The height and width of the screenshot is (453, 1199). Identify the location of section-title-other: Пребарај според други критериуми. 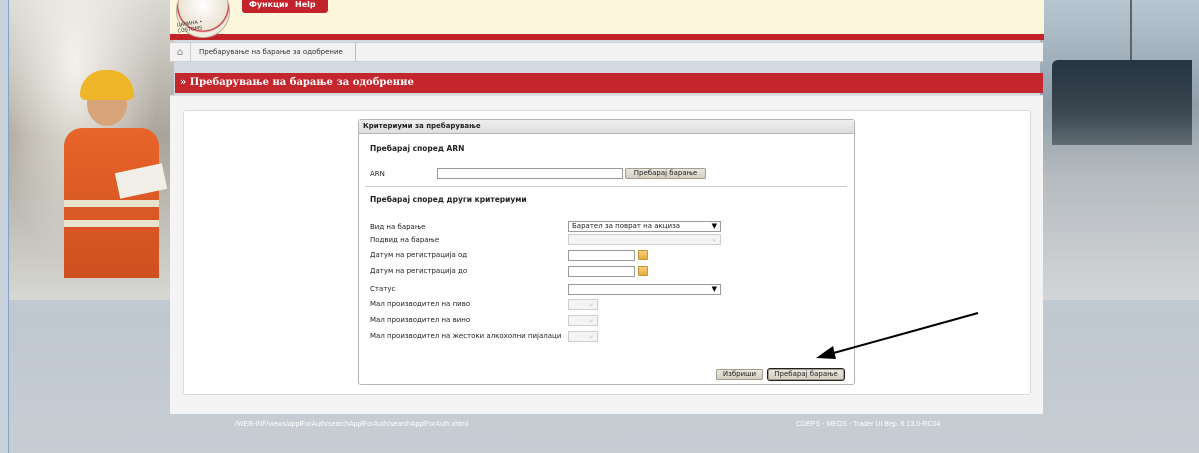
(448, 199).